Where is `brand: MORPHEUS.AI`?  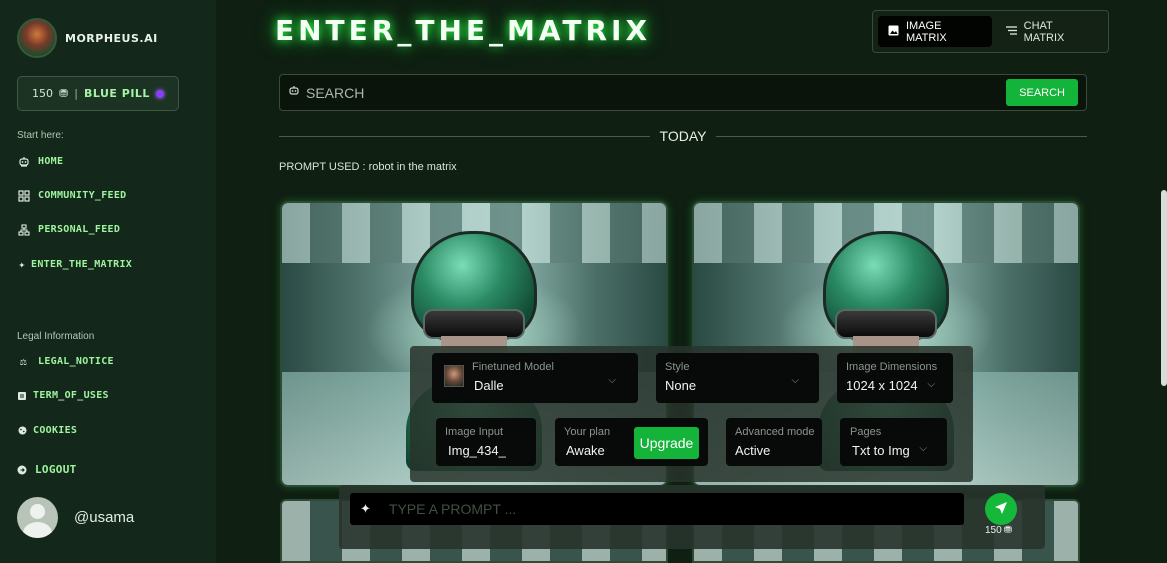
brand: MORPHEUS.AI is located at coordinates (87, 38).